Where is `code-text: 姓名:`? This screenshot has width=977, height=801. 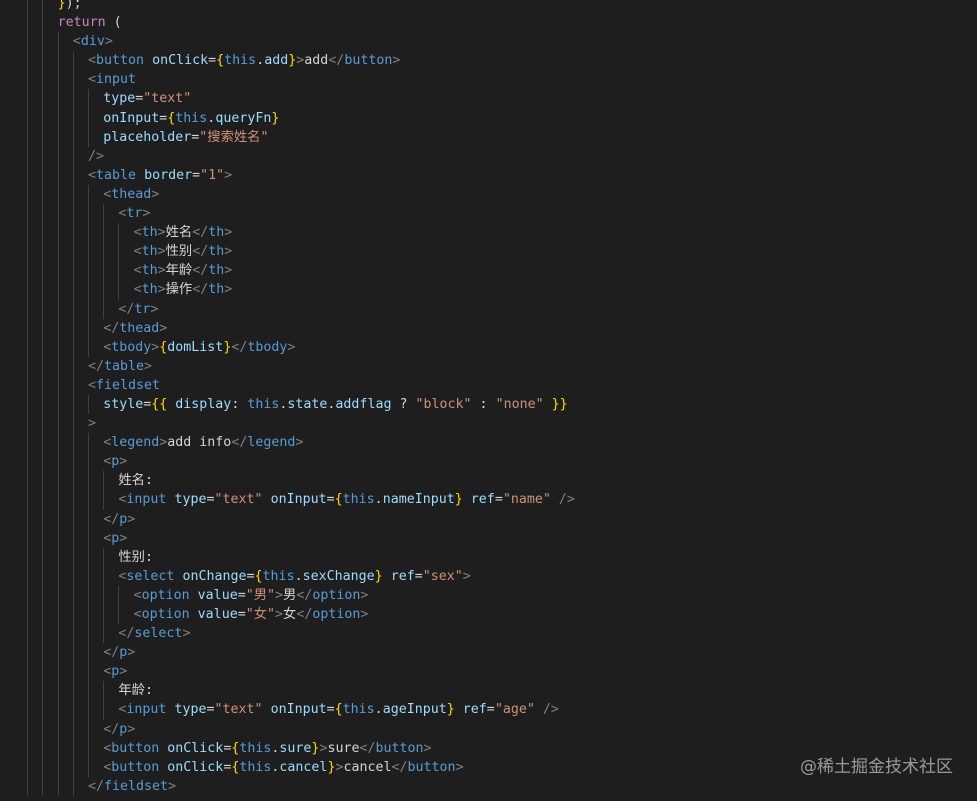 code-text: 姓名: is located at coordinates (135, 480).